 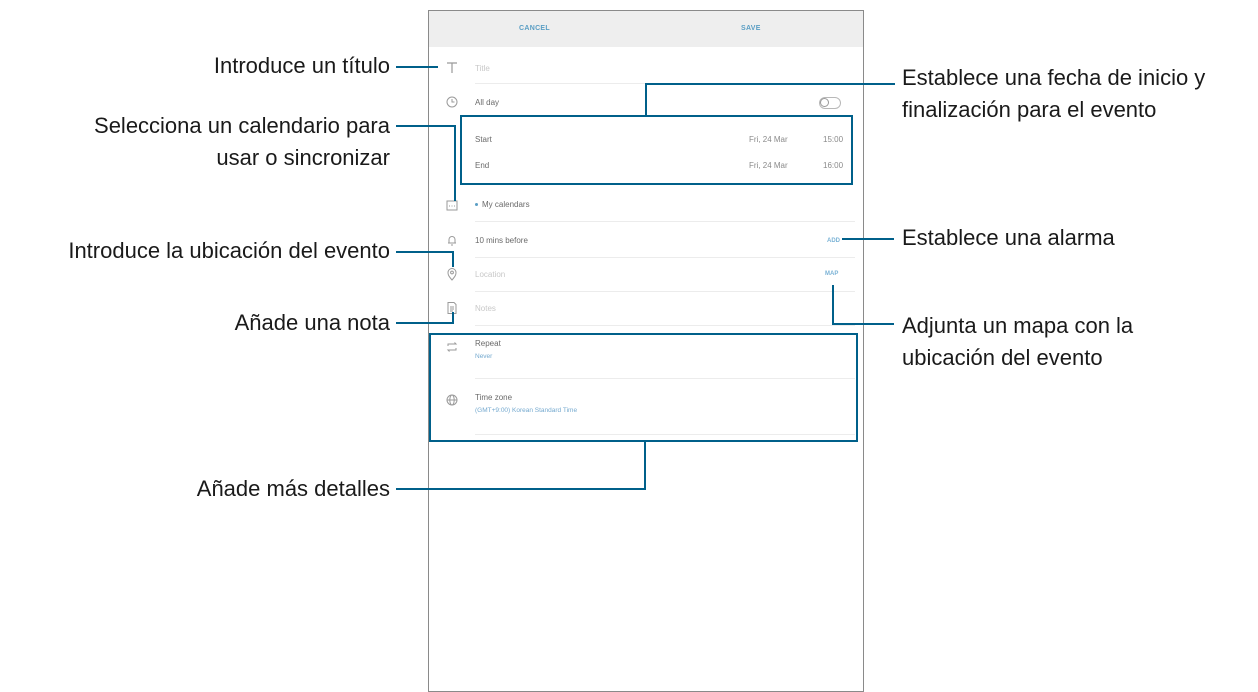 I want to click on location-input: Location, so click(x=490, y=274).